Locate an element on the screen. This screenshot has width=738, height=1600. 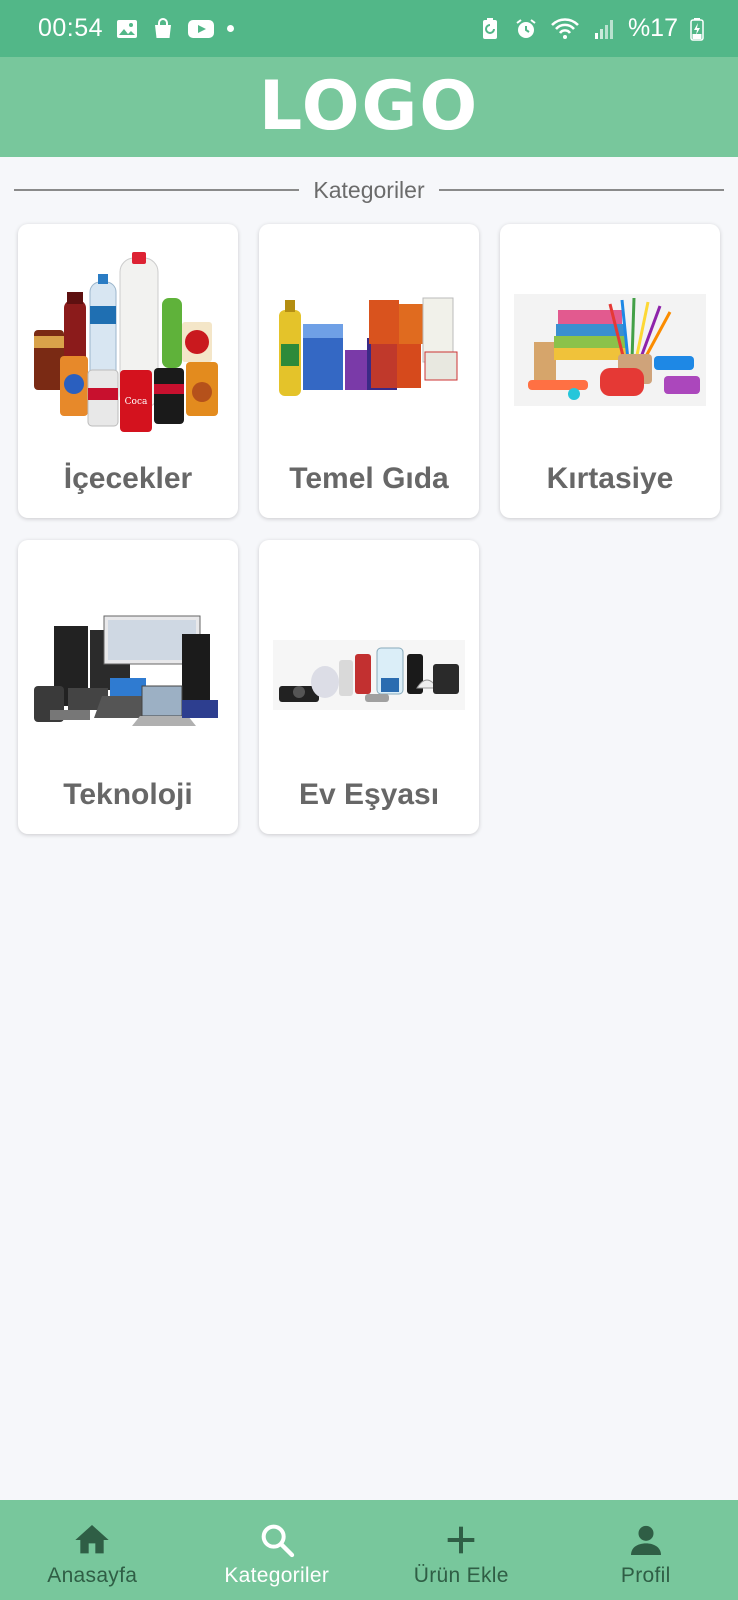
search-icon is located at coordinates (277, 1540).